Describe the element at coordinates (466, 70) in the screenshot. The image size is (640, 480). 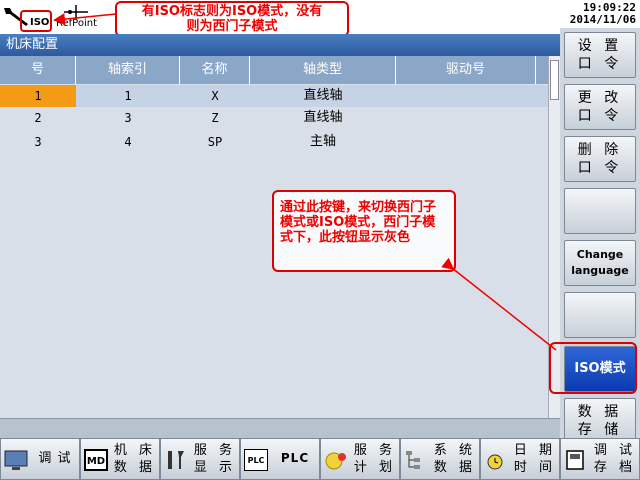
I see `column-header-drive-number: 驱动号` at that location.